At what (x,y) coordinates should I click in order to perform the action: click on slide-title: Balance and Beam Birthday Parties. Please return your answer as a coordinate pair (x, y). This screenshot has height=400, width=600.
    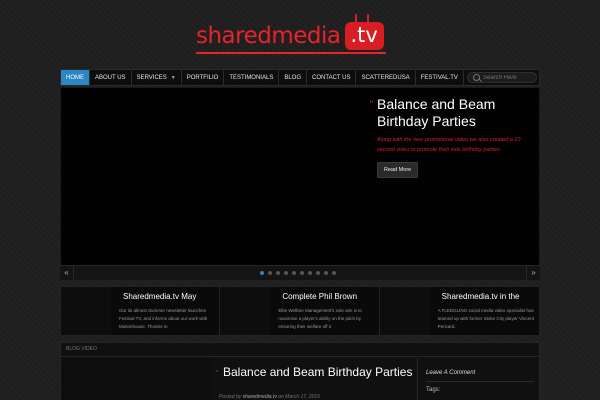
    Looking at the image, I should click on (457, 113).